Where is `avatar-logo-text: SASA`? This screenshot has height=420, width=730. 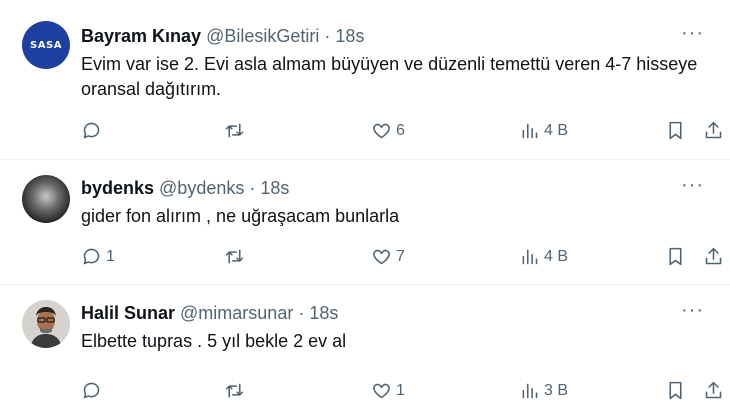 avatar-logo-text: SASA is located at coordinates (46, 45).